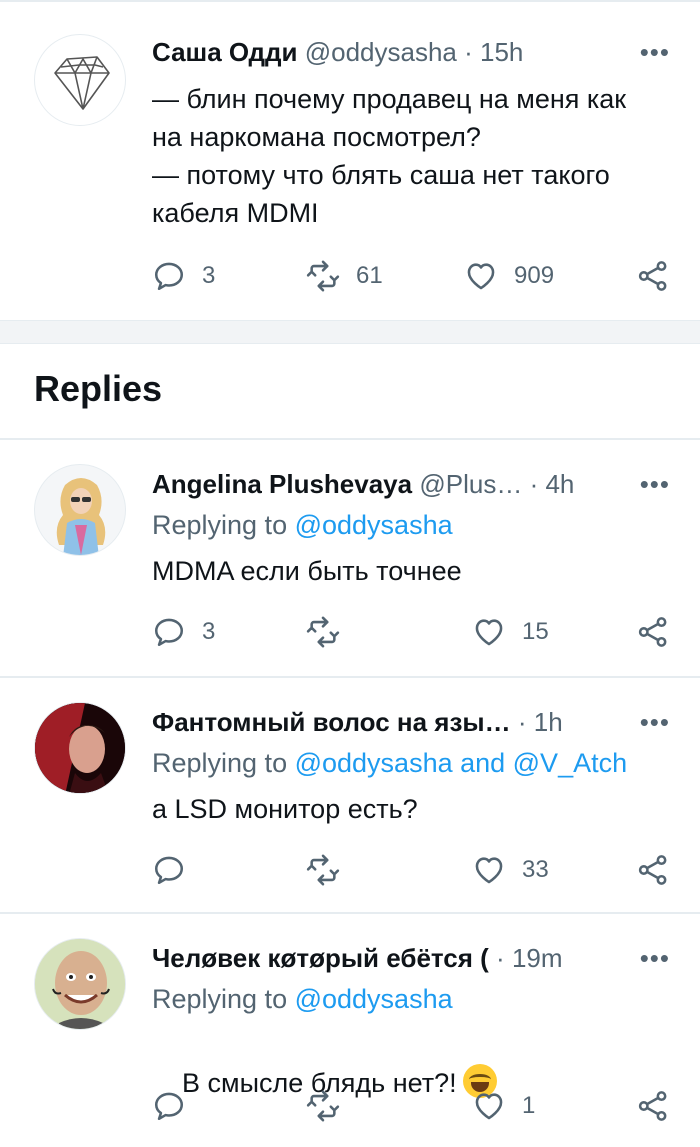  I want to click on timestamp: 1h, so click(548, 722).